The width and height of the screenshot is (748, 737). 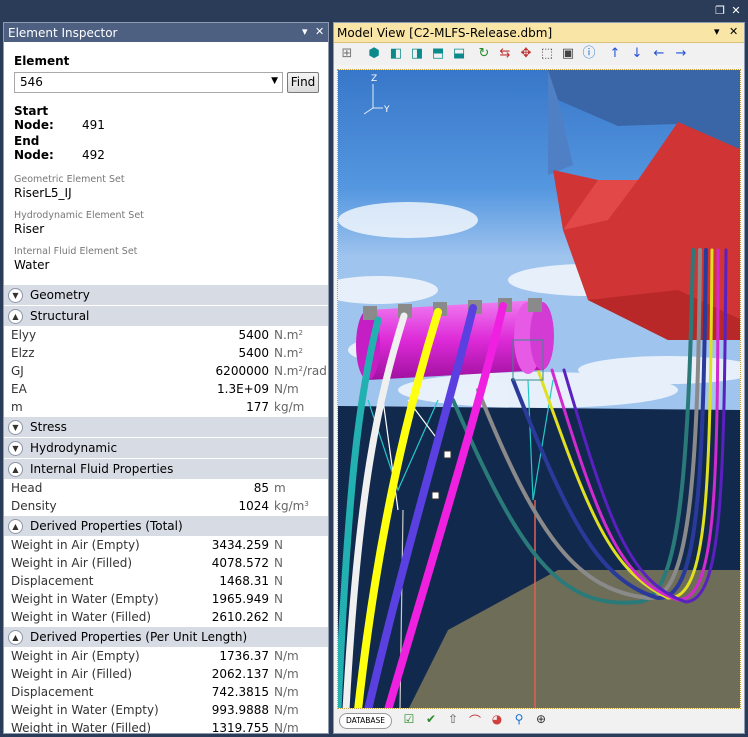 What do you see at coordinates (242, 371) in the screenshot?
I see `property-value: 6200000` at bounding box center [242, 371].